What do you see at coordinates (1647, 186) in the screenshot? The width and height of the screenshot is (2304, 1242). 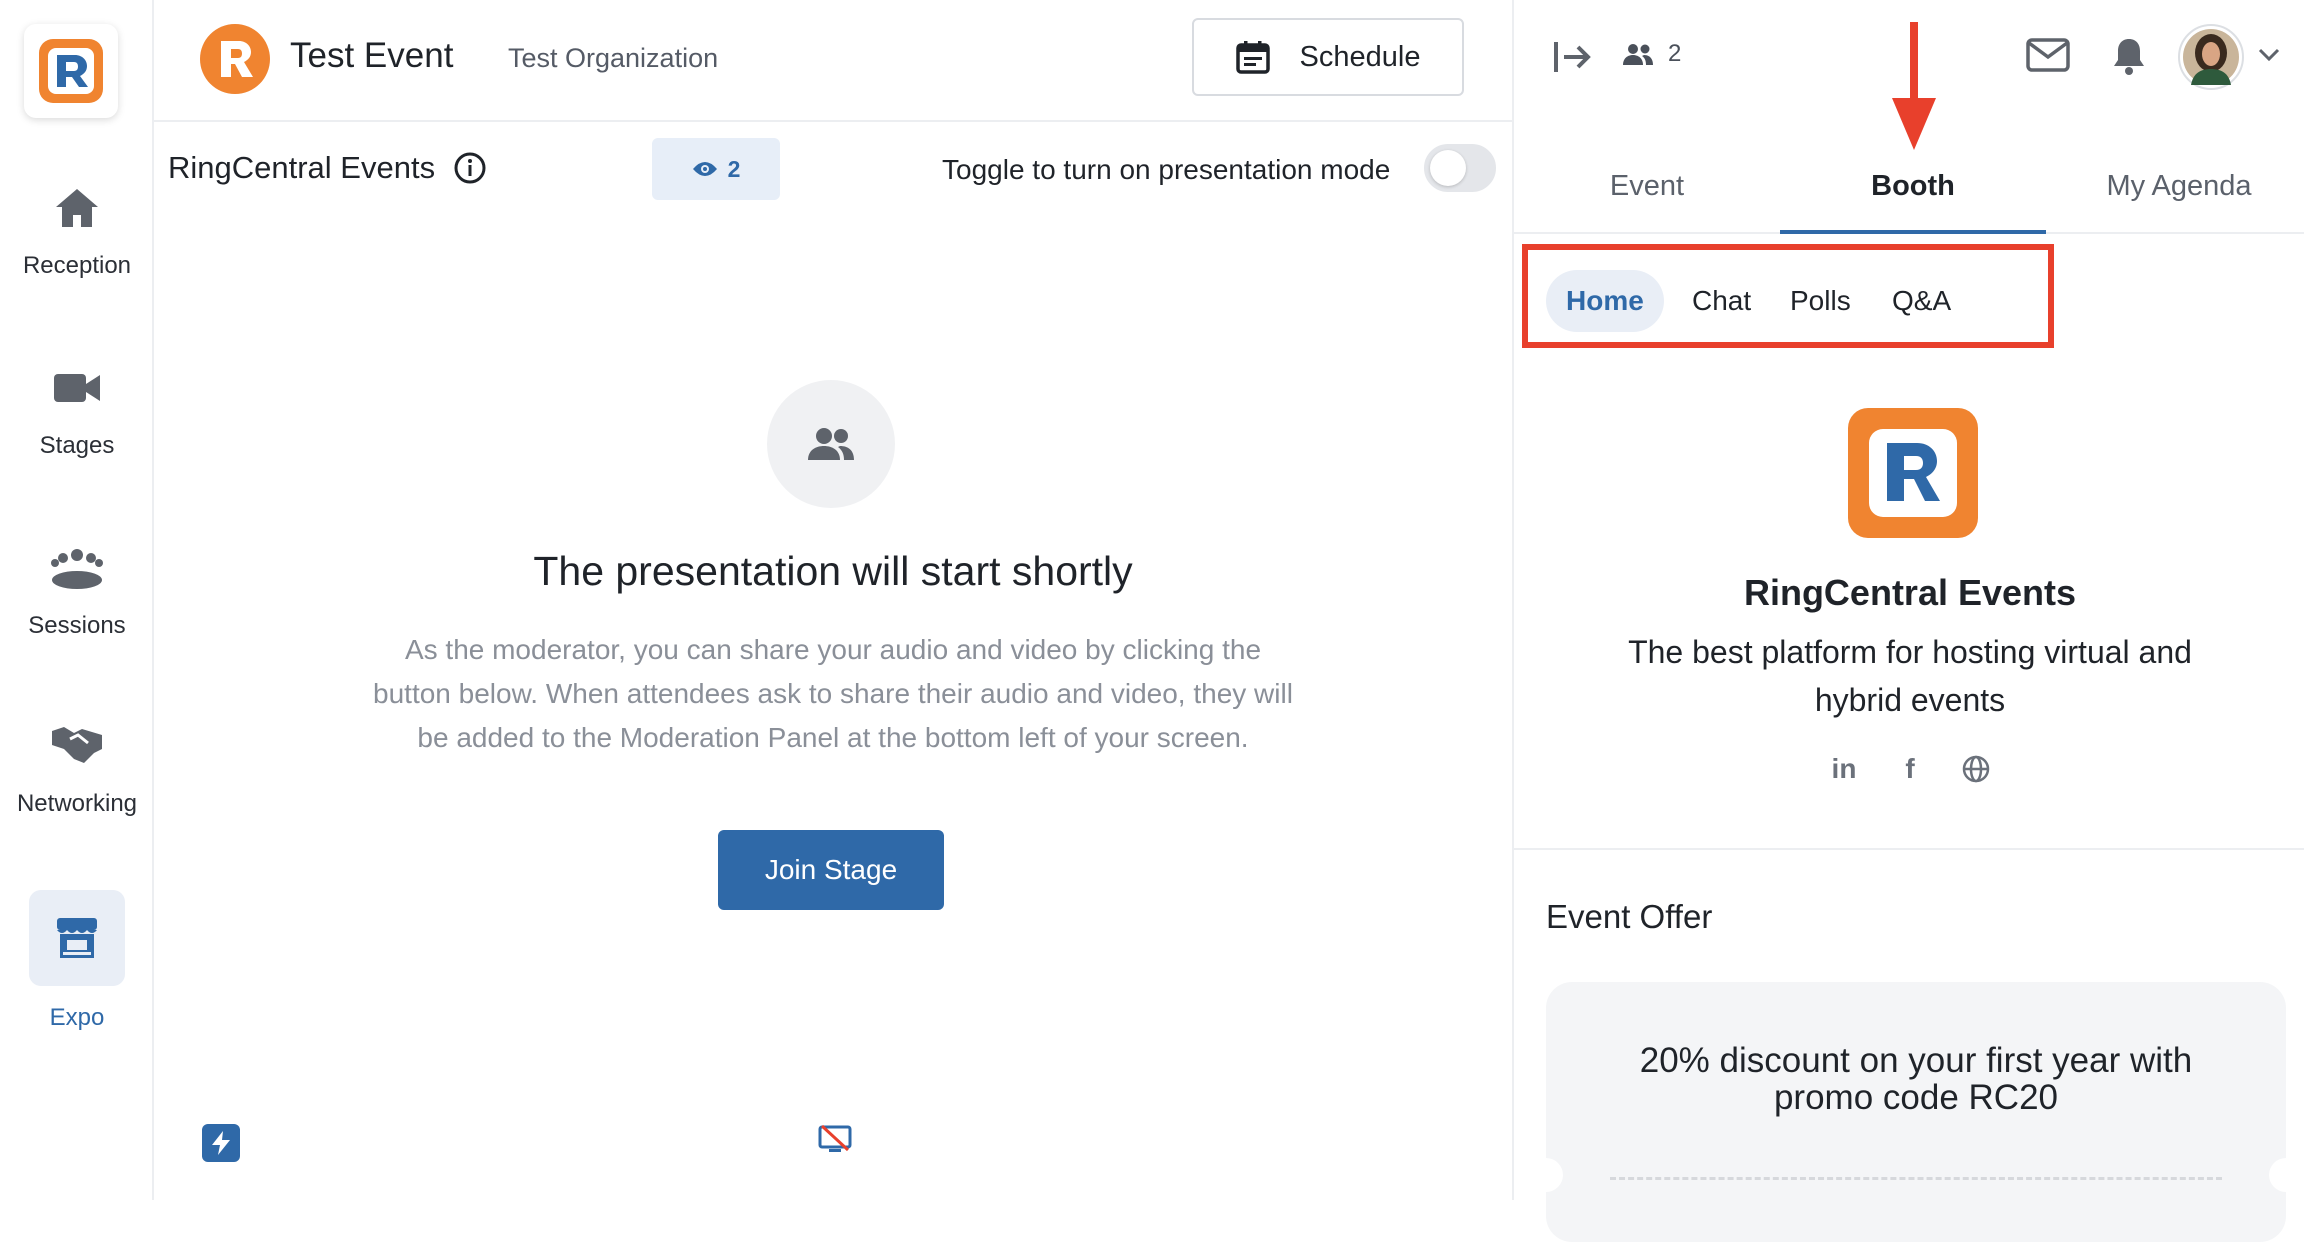 I see `tab-event: Event` at bounding box center [1647, 186].